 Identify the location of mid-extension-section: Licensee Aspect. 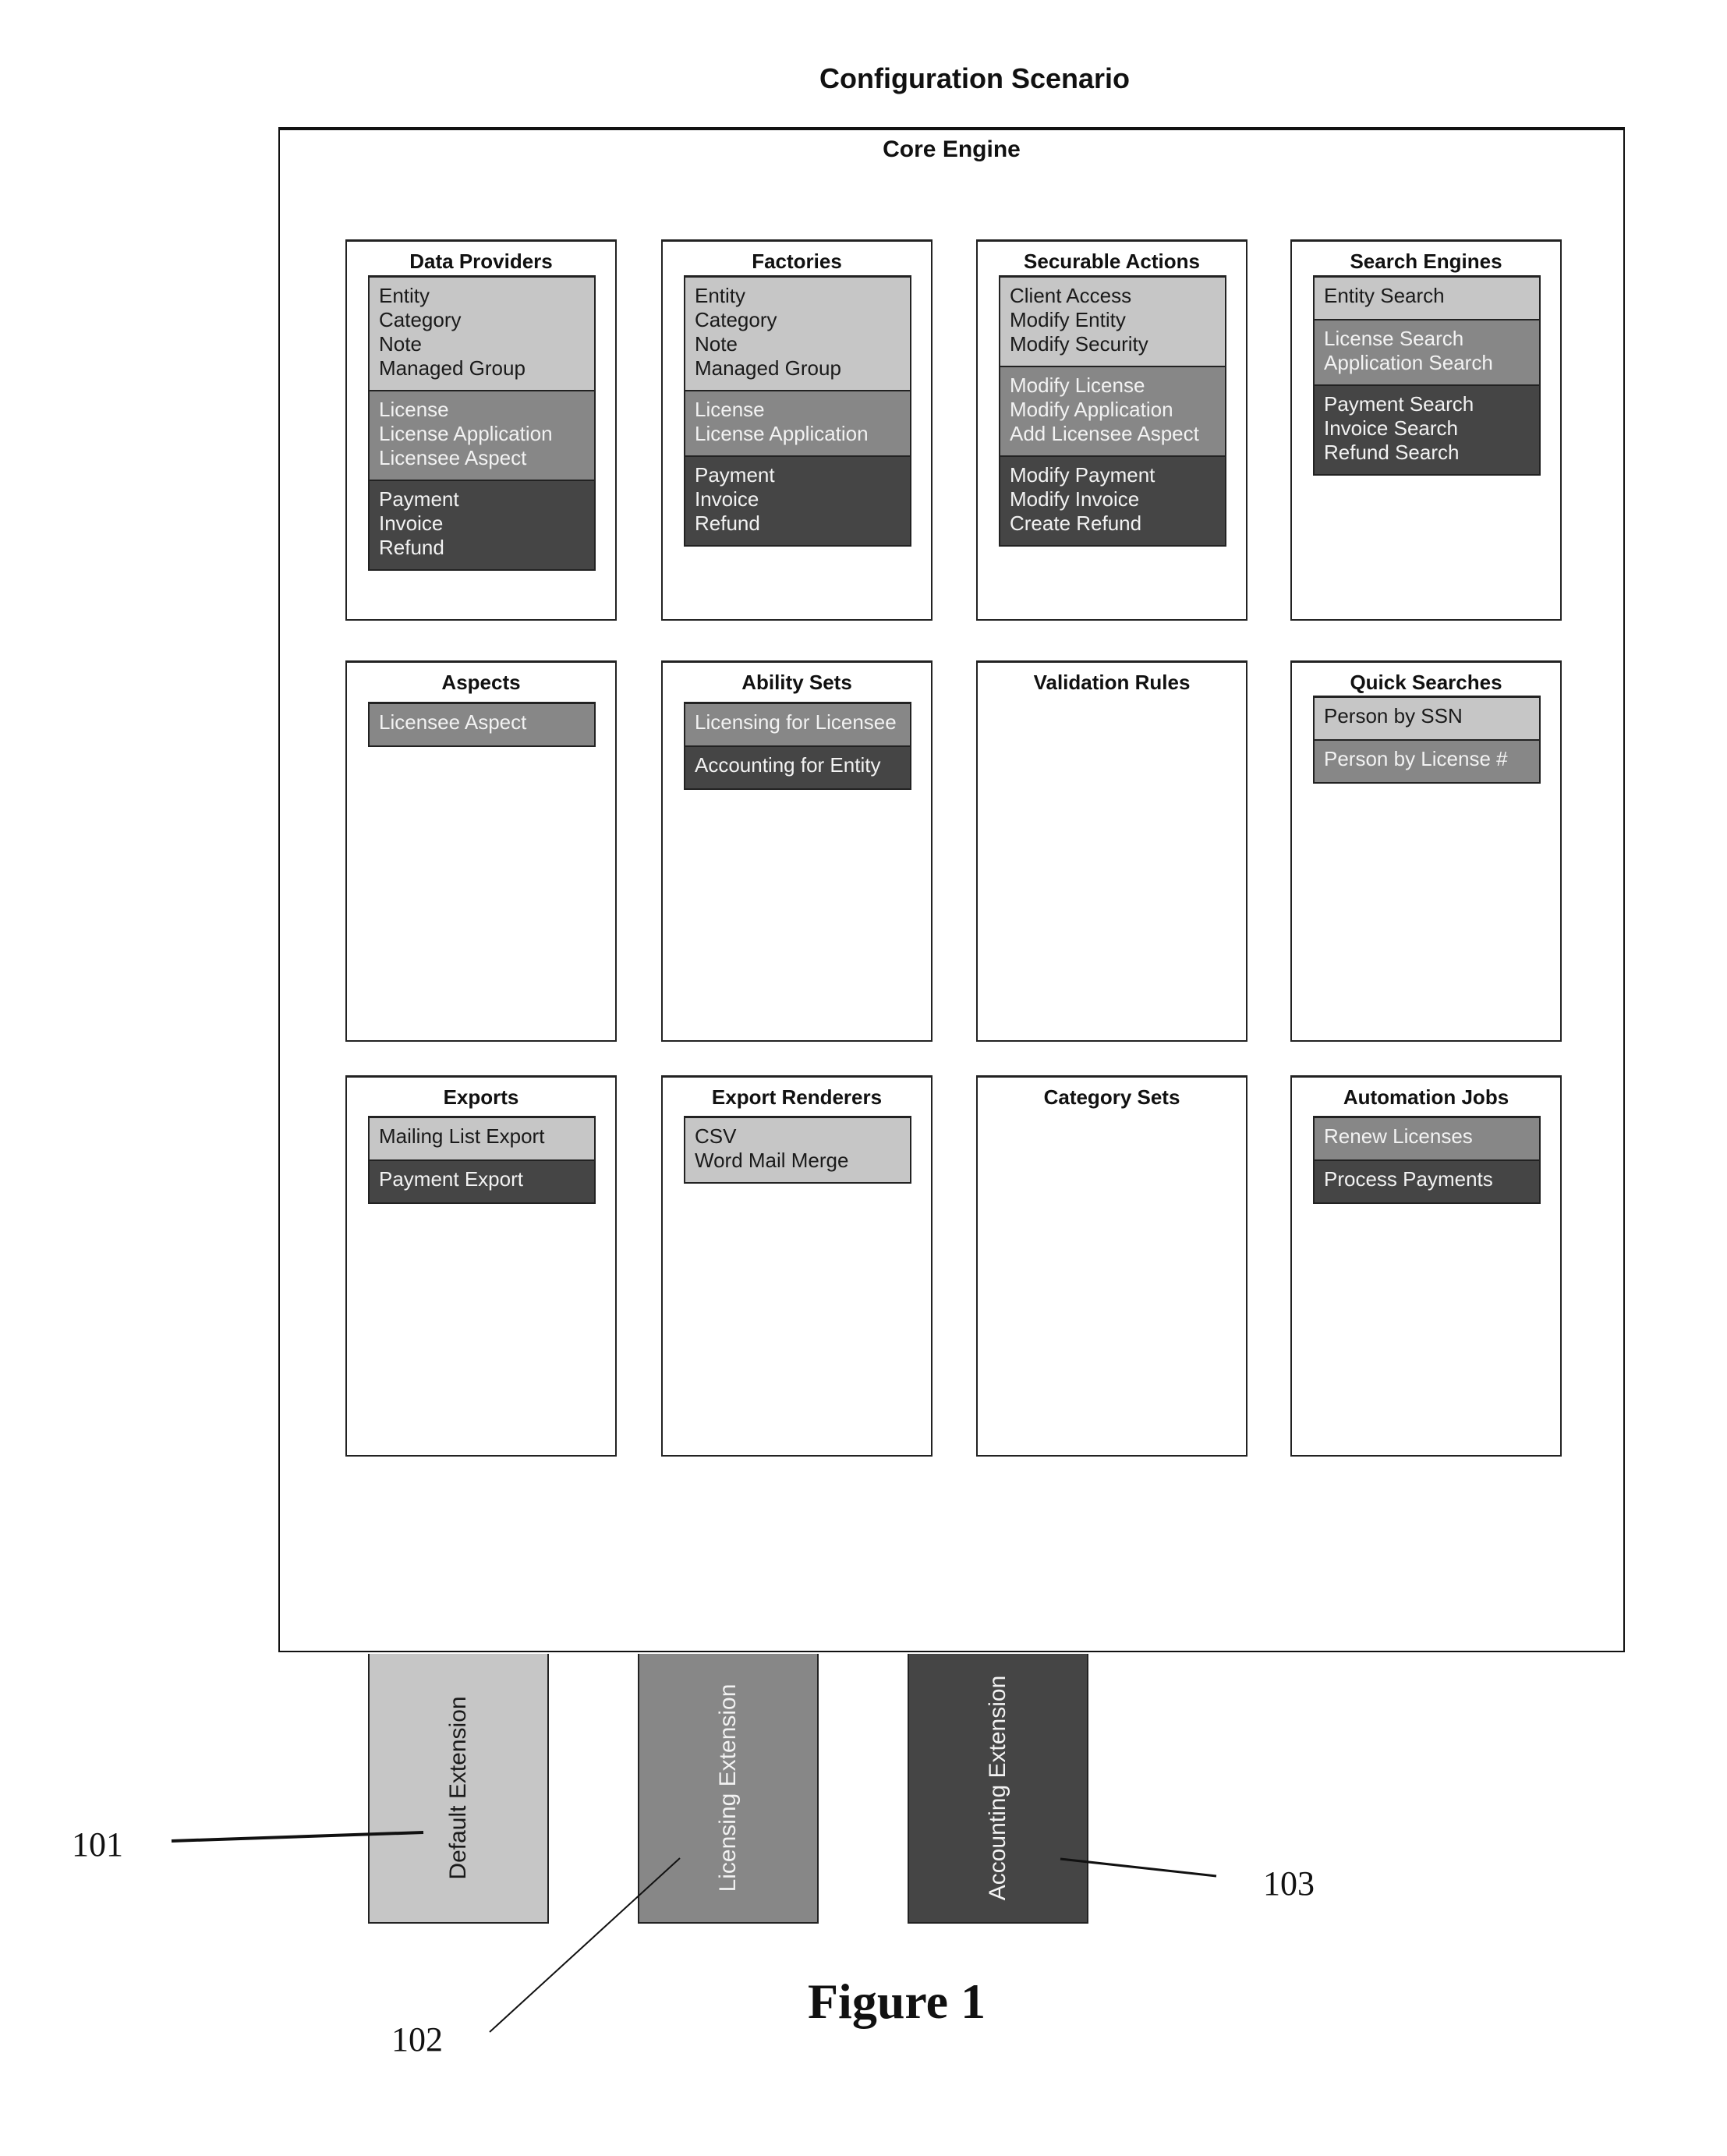
(482, 725).